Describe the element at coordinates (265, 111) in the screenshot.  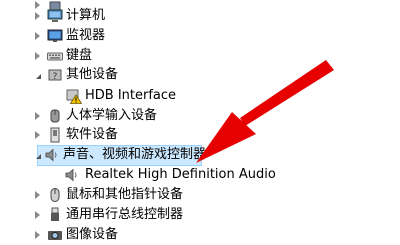
I see `red-arrow-icon` at that location.